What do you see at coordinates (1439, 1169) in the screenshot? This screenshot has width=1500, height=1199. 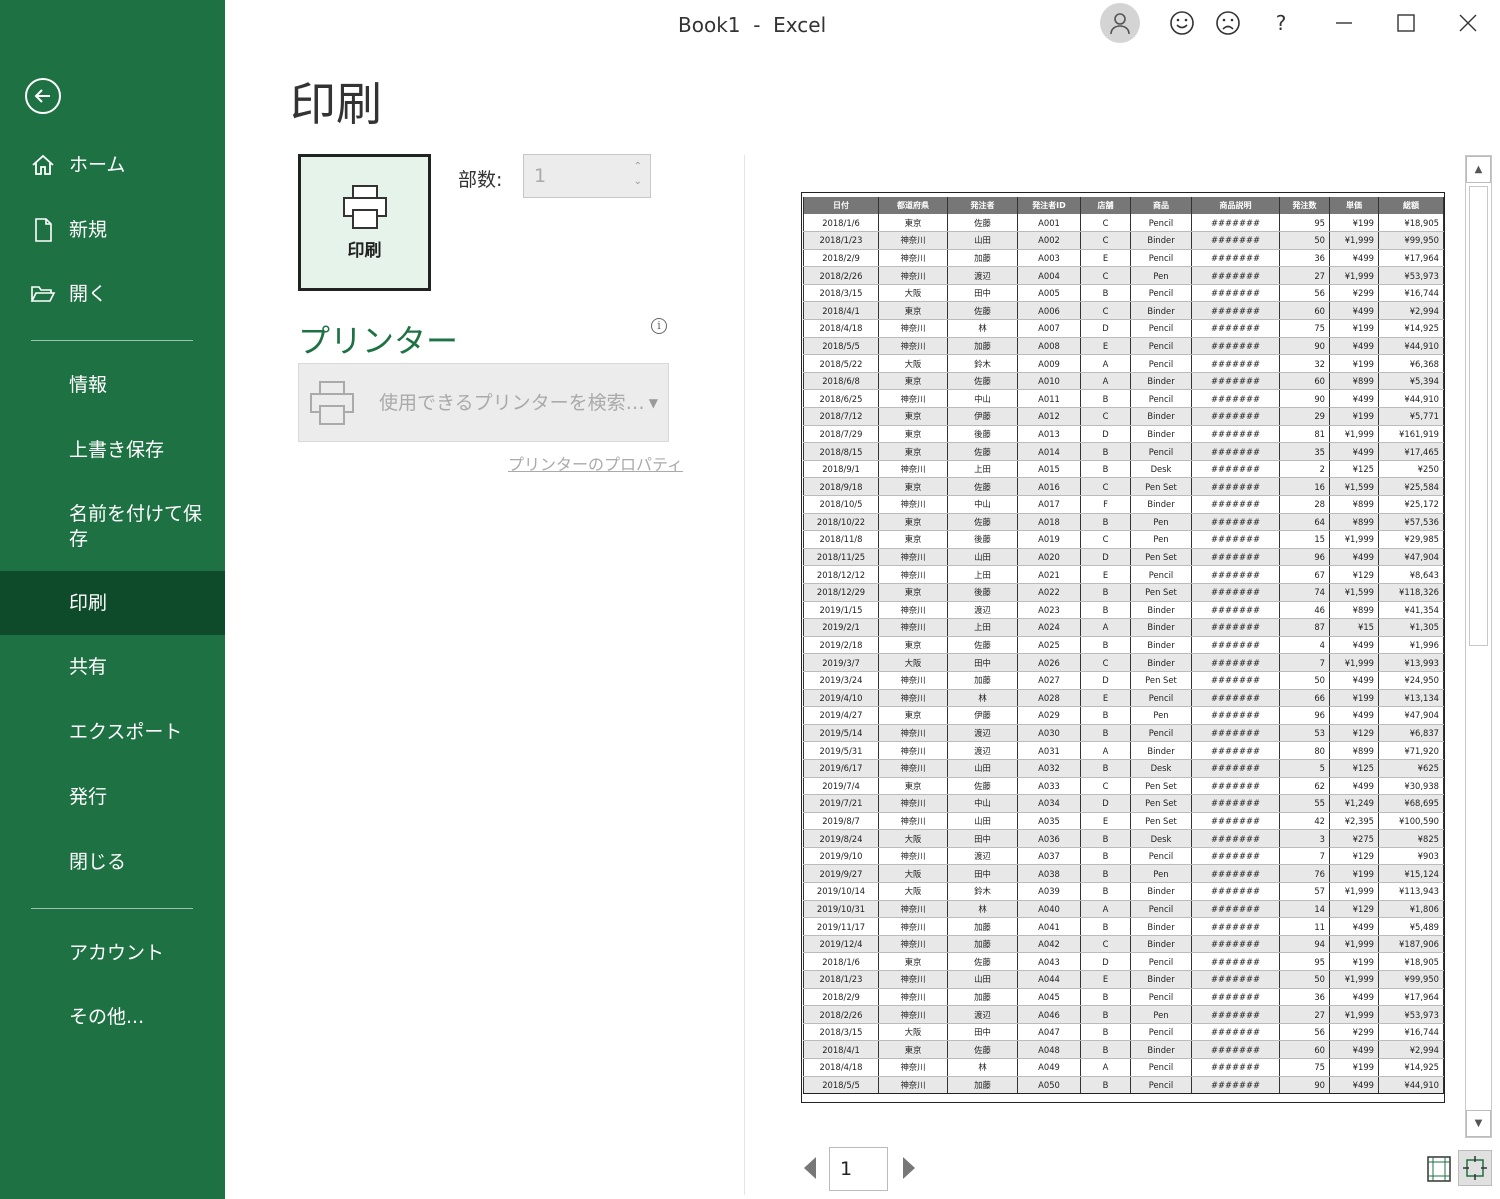 I see `show-margins-icon` at bounding box center [1439, 1169].